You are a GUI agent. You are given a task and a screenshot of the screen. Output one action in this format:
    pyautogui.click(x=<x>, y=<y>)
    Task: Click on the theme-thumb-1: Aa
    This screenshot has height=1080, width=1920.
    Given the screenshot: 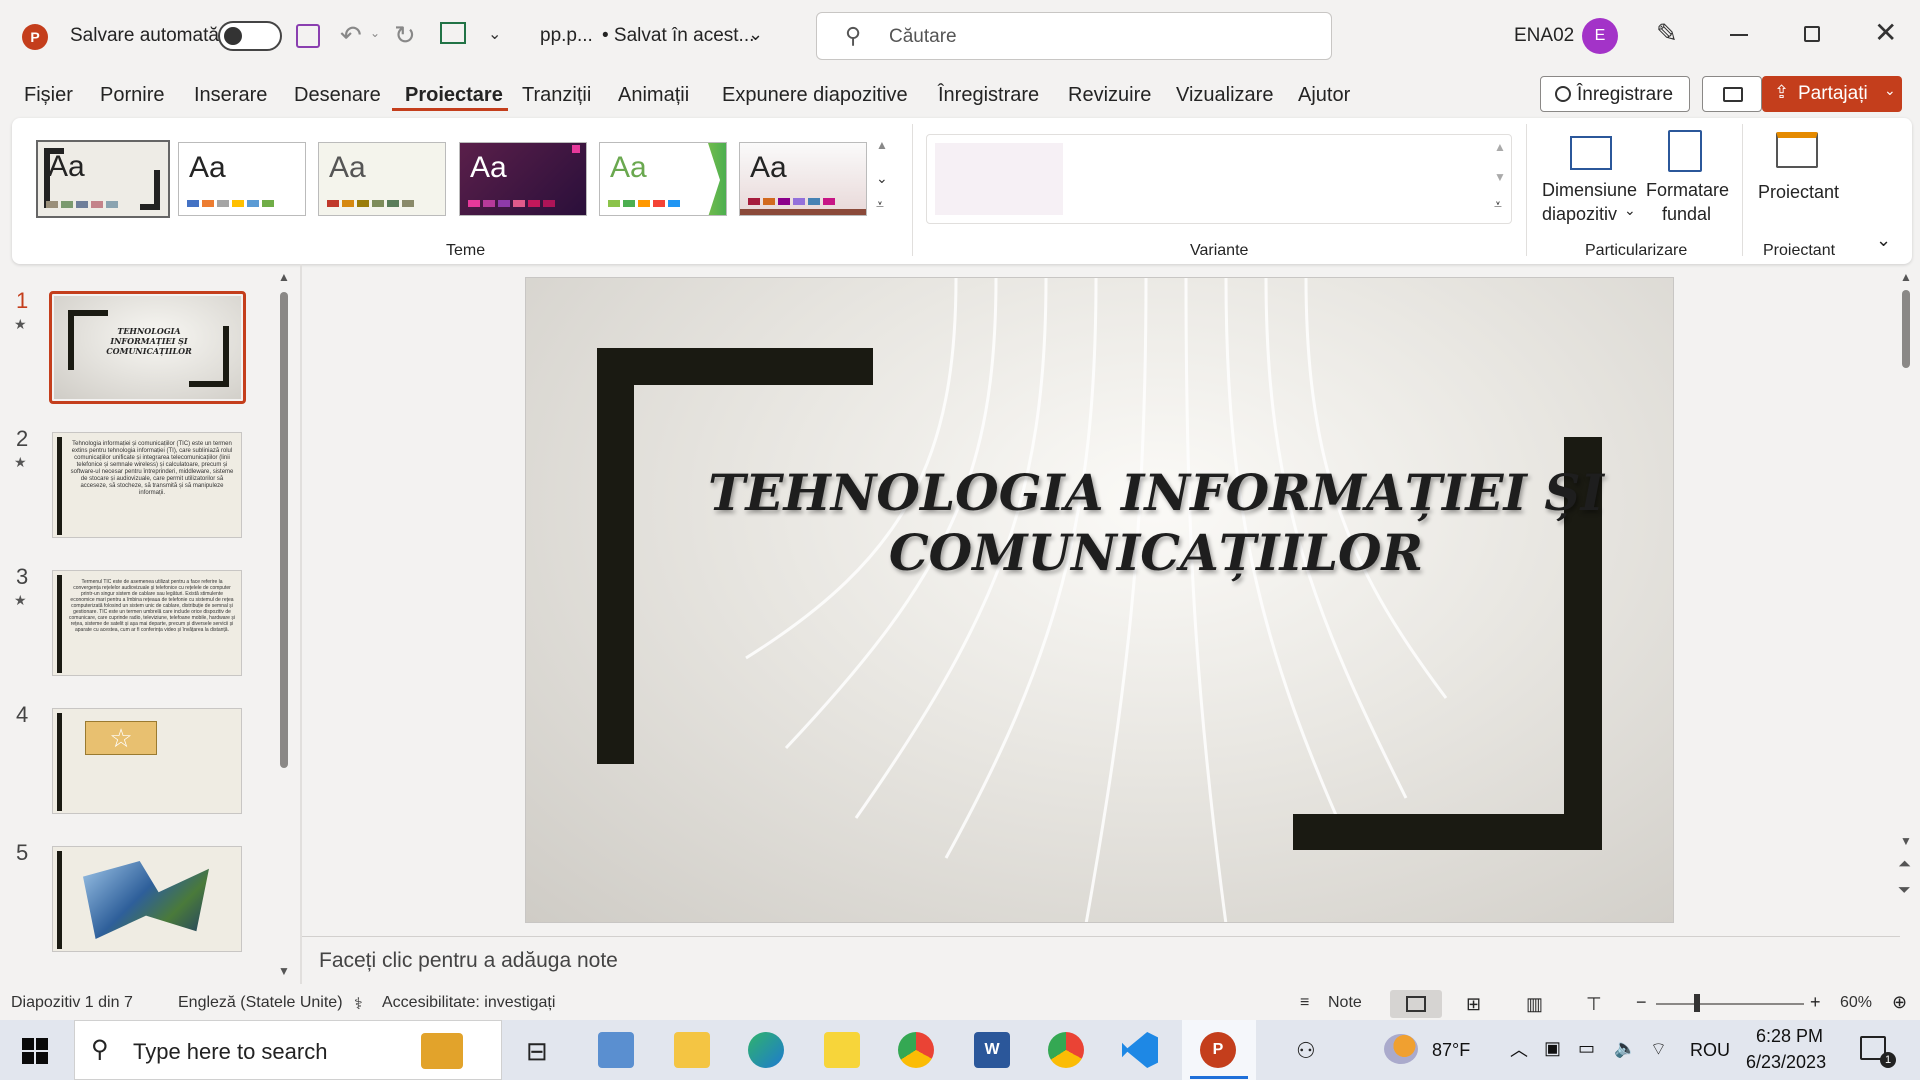 What is the action you would take?
    pyautogui.click(x=103, y=179)
    